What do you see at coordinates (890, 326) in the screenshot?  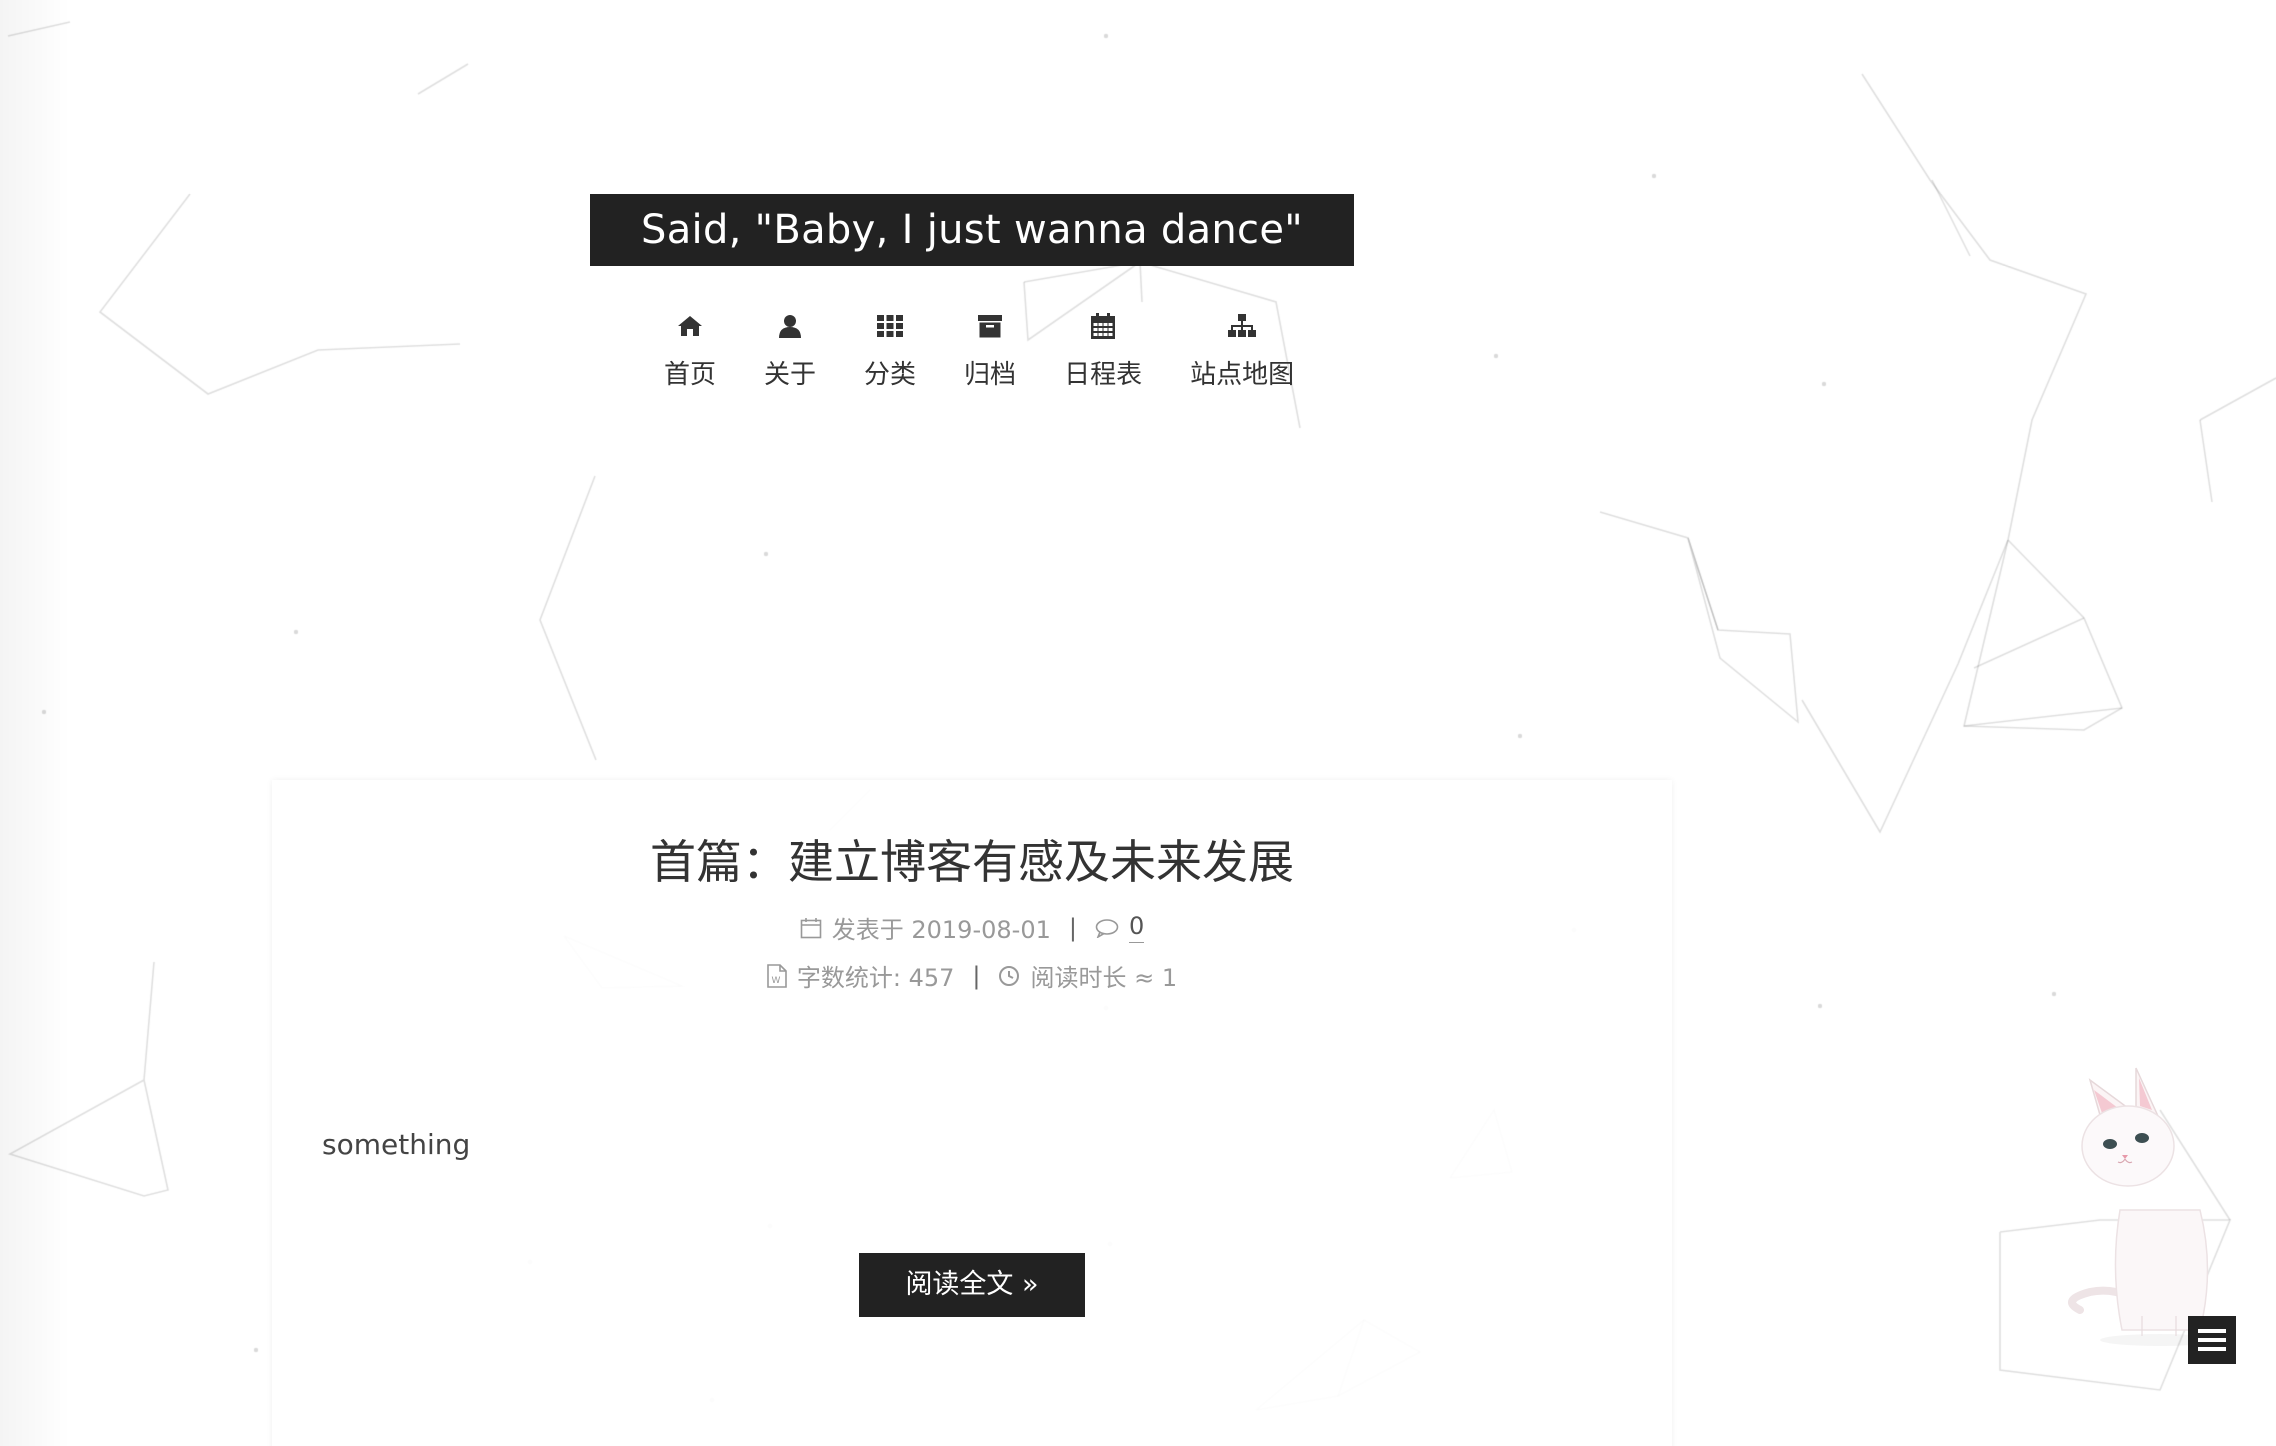 I see `grid-icon` at bounding box center [890, 326].